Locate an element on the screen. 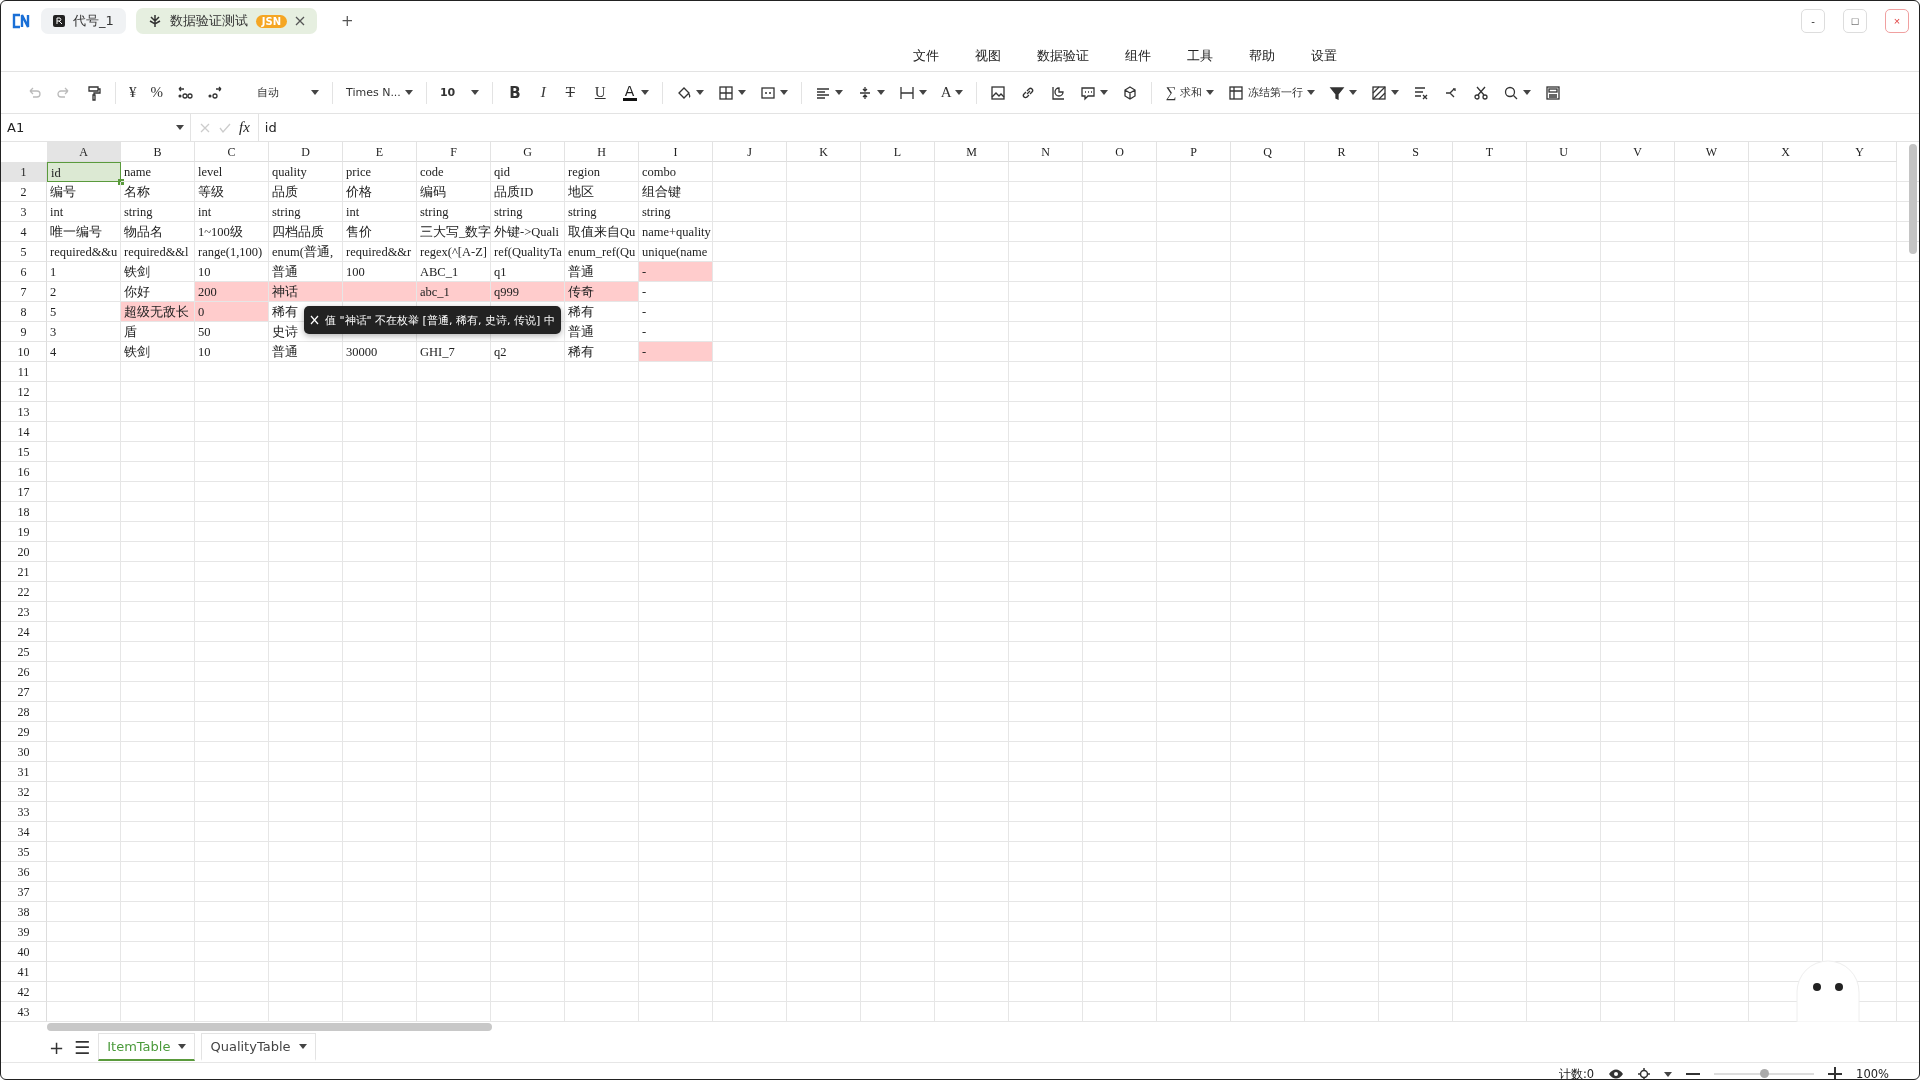  clear-format-icon is located at coordinates (1421, 92).